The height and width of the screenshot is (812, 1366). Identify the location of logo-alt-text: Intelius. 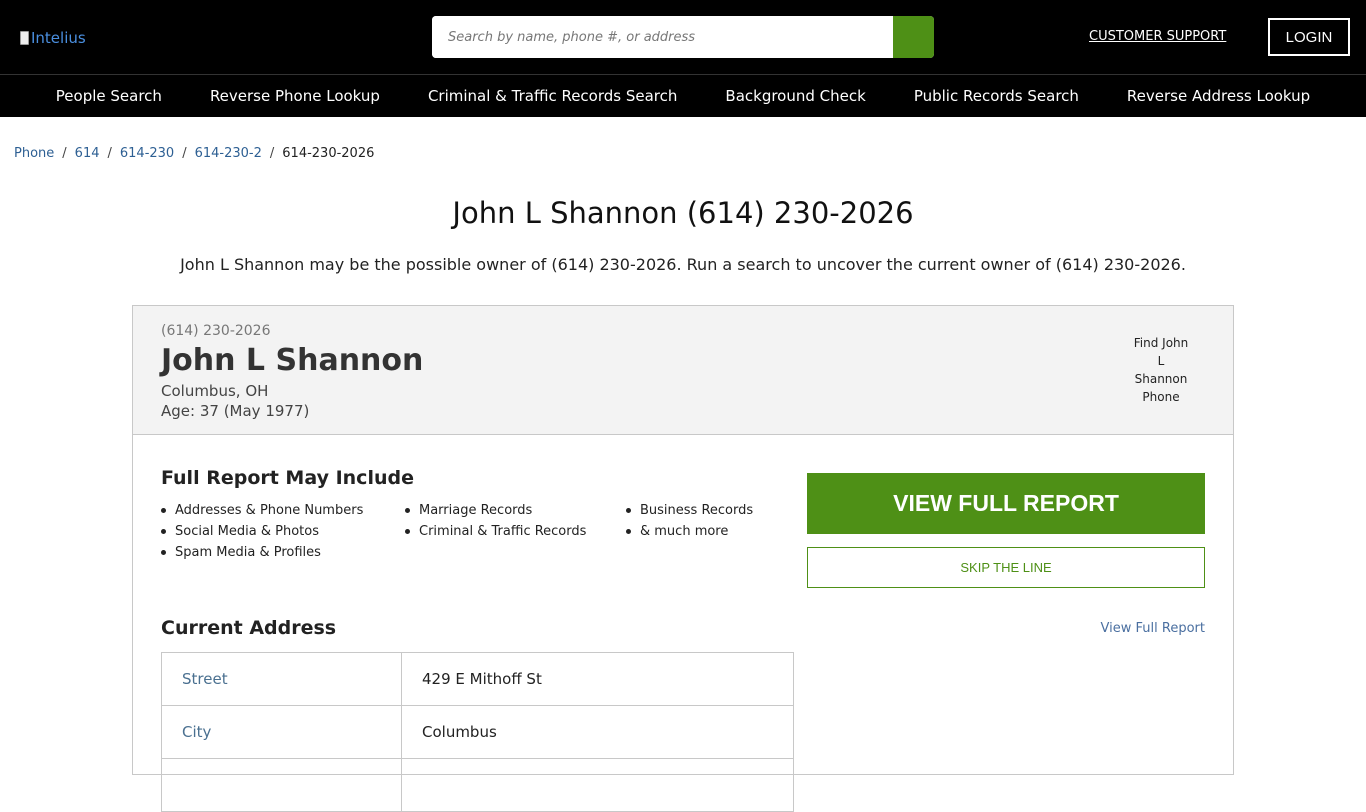
(58, 38).